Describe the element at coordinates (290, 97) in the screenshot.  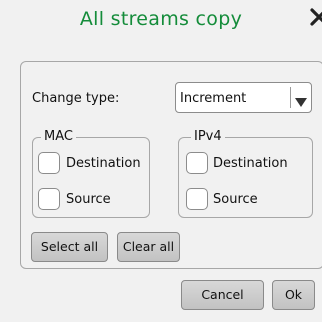
I see `select-divider` at that location.